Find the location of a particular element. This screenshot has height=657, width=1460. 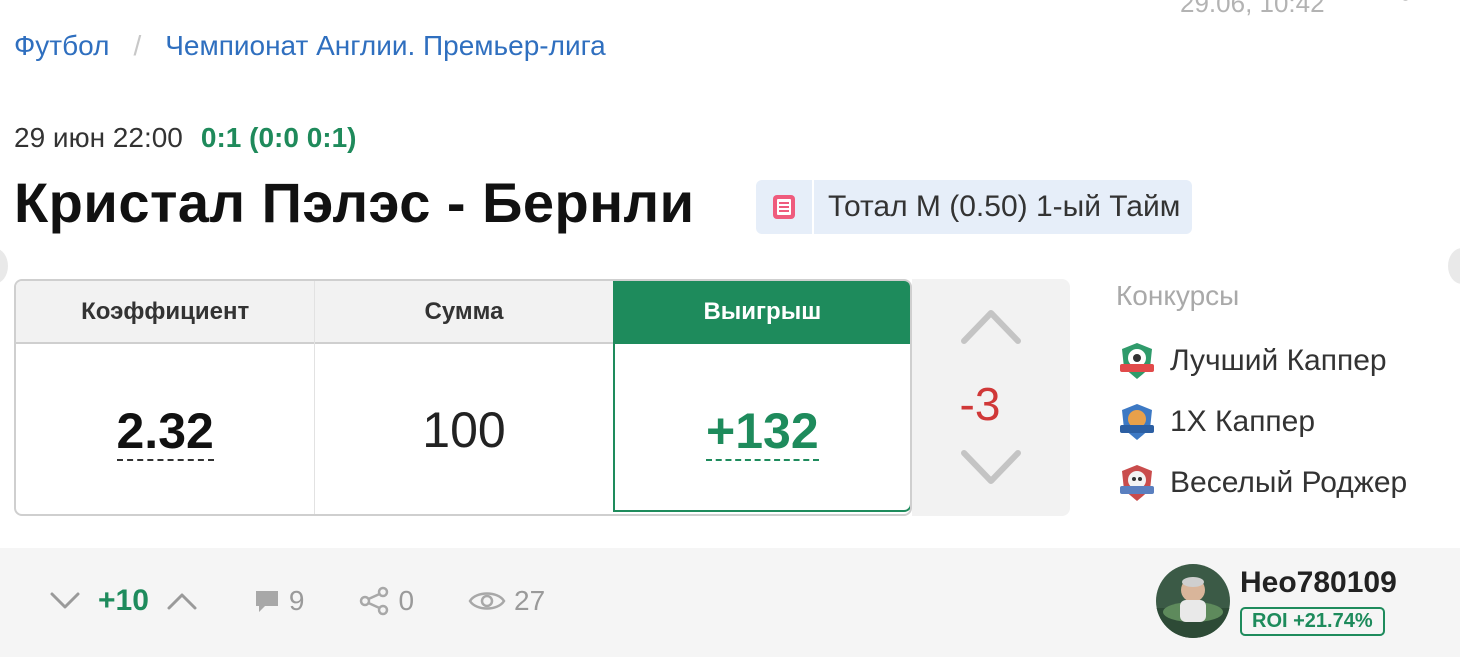

win-column: Выигрыш +132 is located at coordinates (761, 396).